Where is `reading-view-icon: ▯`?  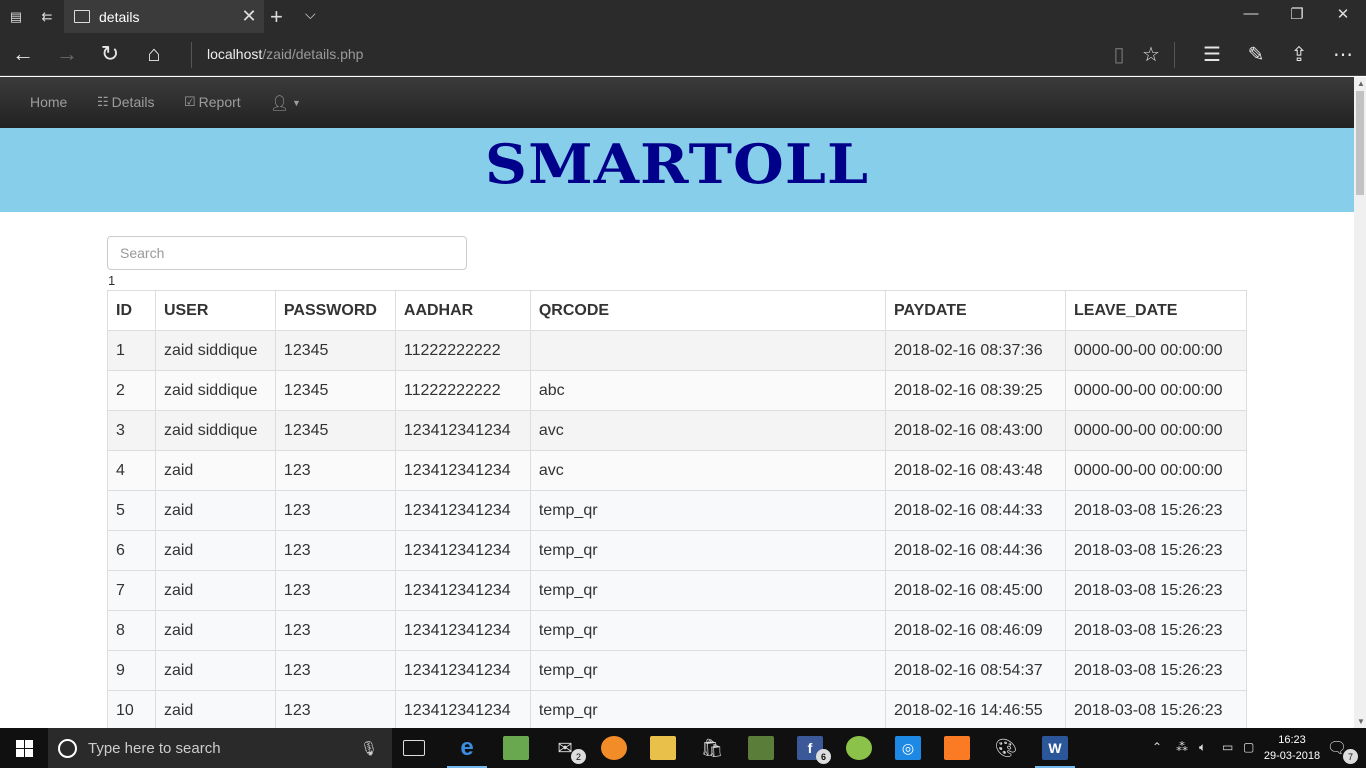
reading-view-icon: ▯ is located at coordinates (1119, 54).